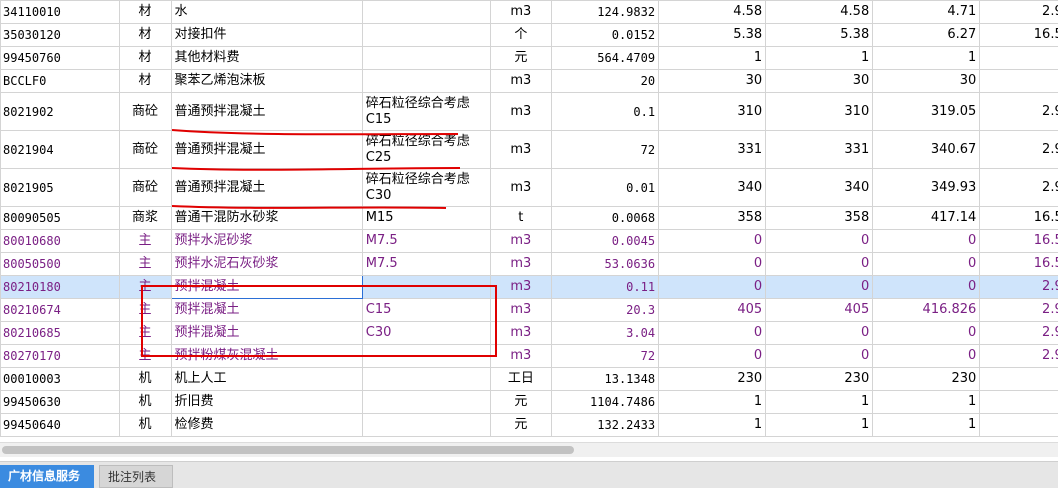 The width and height of the screenshot is (1058, 489). What do you see at coordinates (266, 425) in the screenshot?
I see `name-cell: 检修费` at bounding box center [266, 425].